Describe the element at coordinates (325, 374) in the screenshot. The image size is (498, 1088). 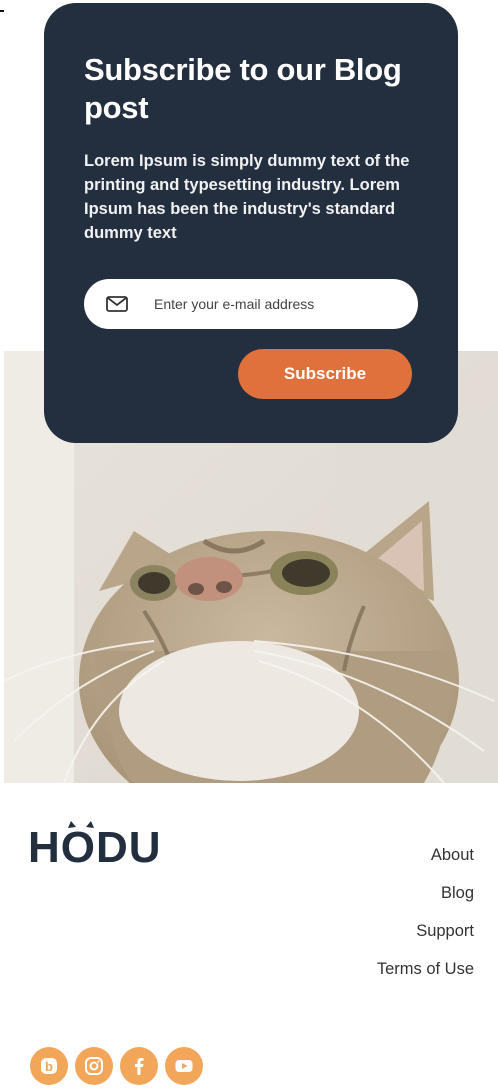
I see `subscribe-button: Subscribe` at that location.